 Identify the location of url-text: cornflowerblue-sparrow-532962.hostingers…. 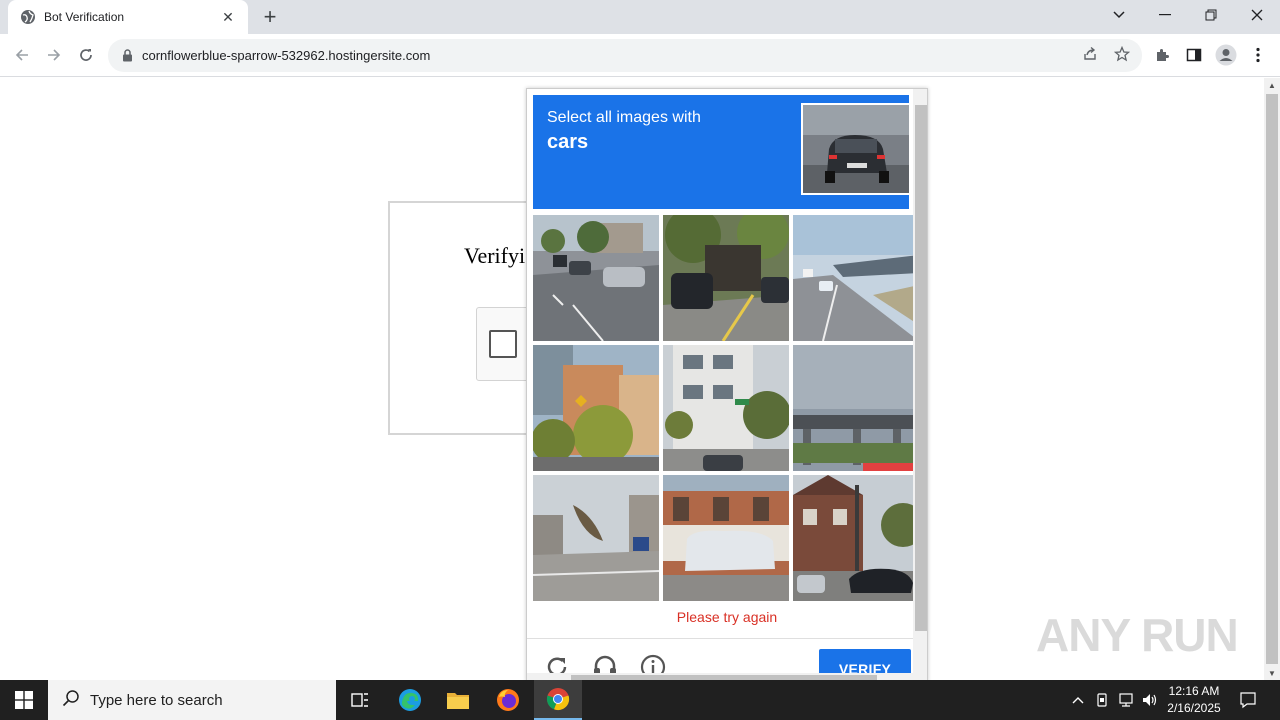
(286, 55).